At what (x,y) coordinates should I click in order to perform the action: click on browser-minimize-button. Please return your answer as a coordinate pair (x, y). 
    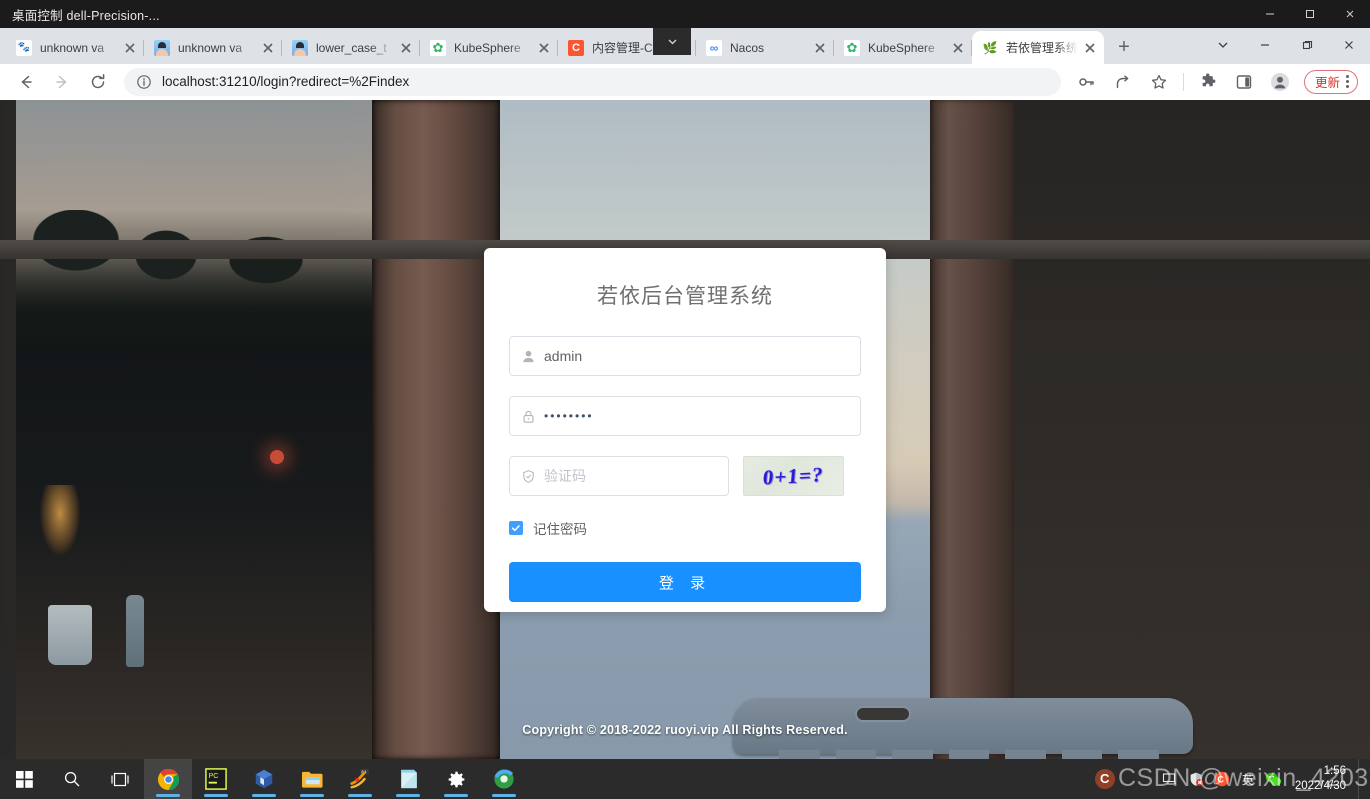
    Looking at the image, I should click on (1265, 45).